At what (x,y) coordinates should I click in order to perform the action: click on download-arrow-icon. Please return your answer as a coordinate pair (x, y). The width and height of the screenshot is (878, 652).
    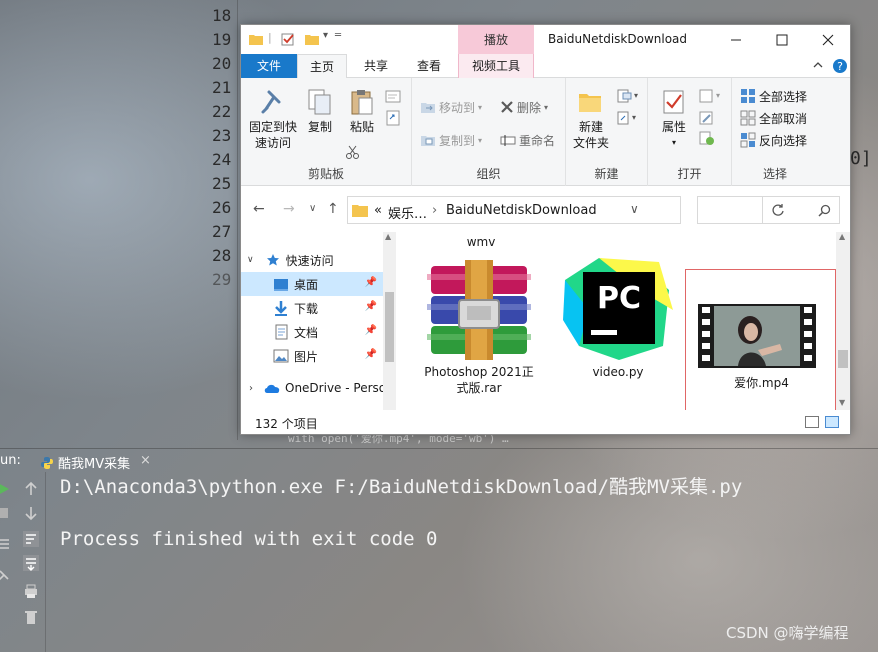
    Looking at the image, I should click on (281, 308).